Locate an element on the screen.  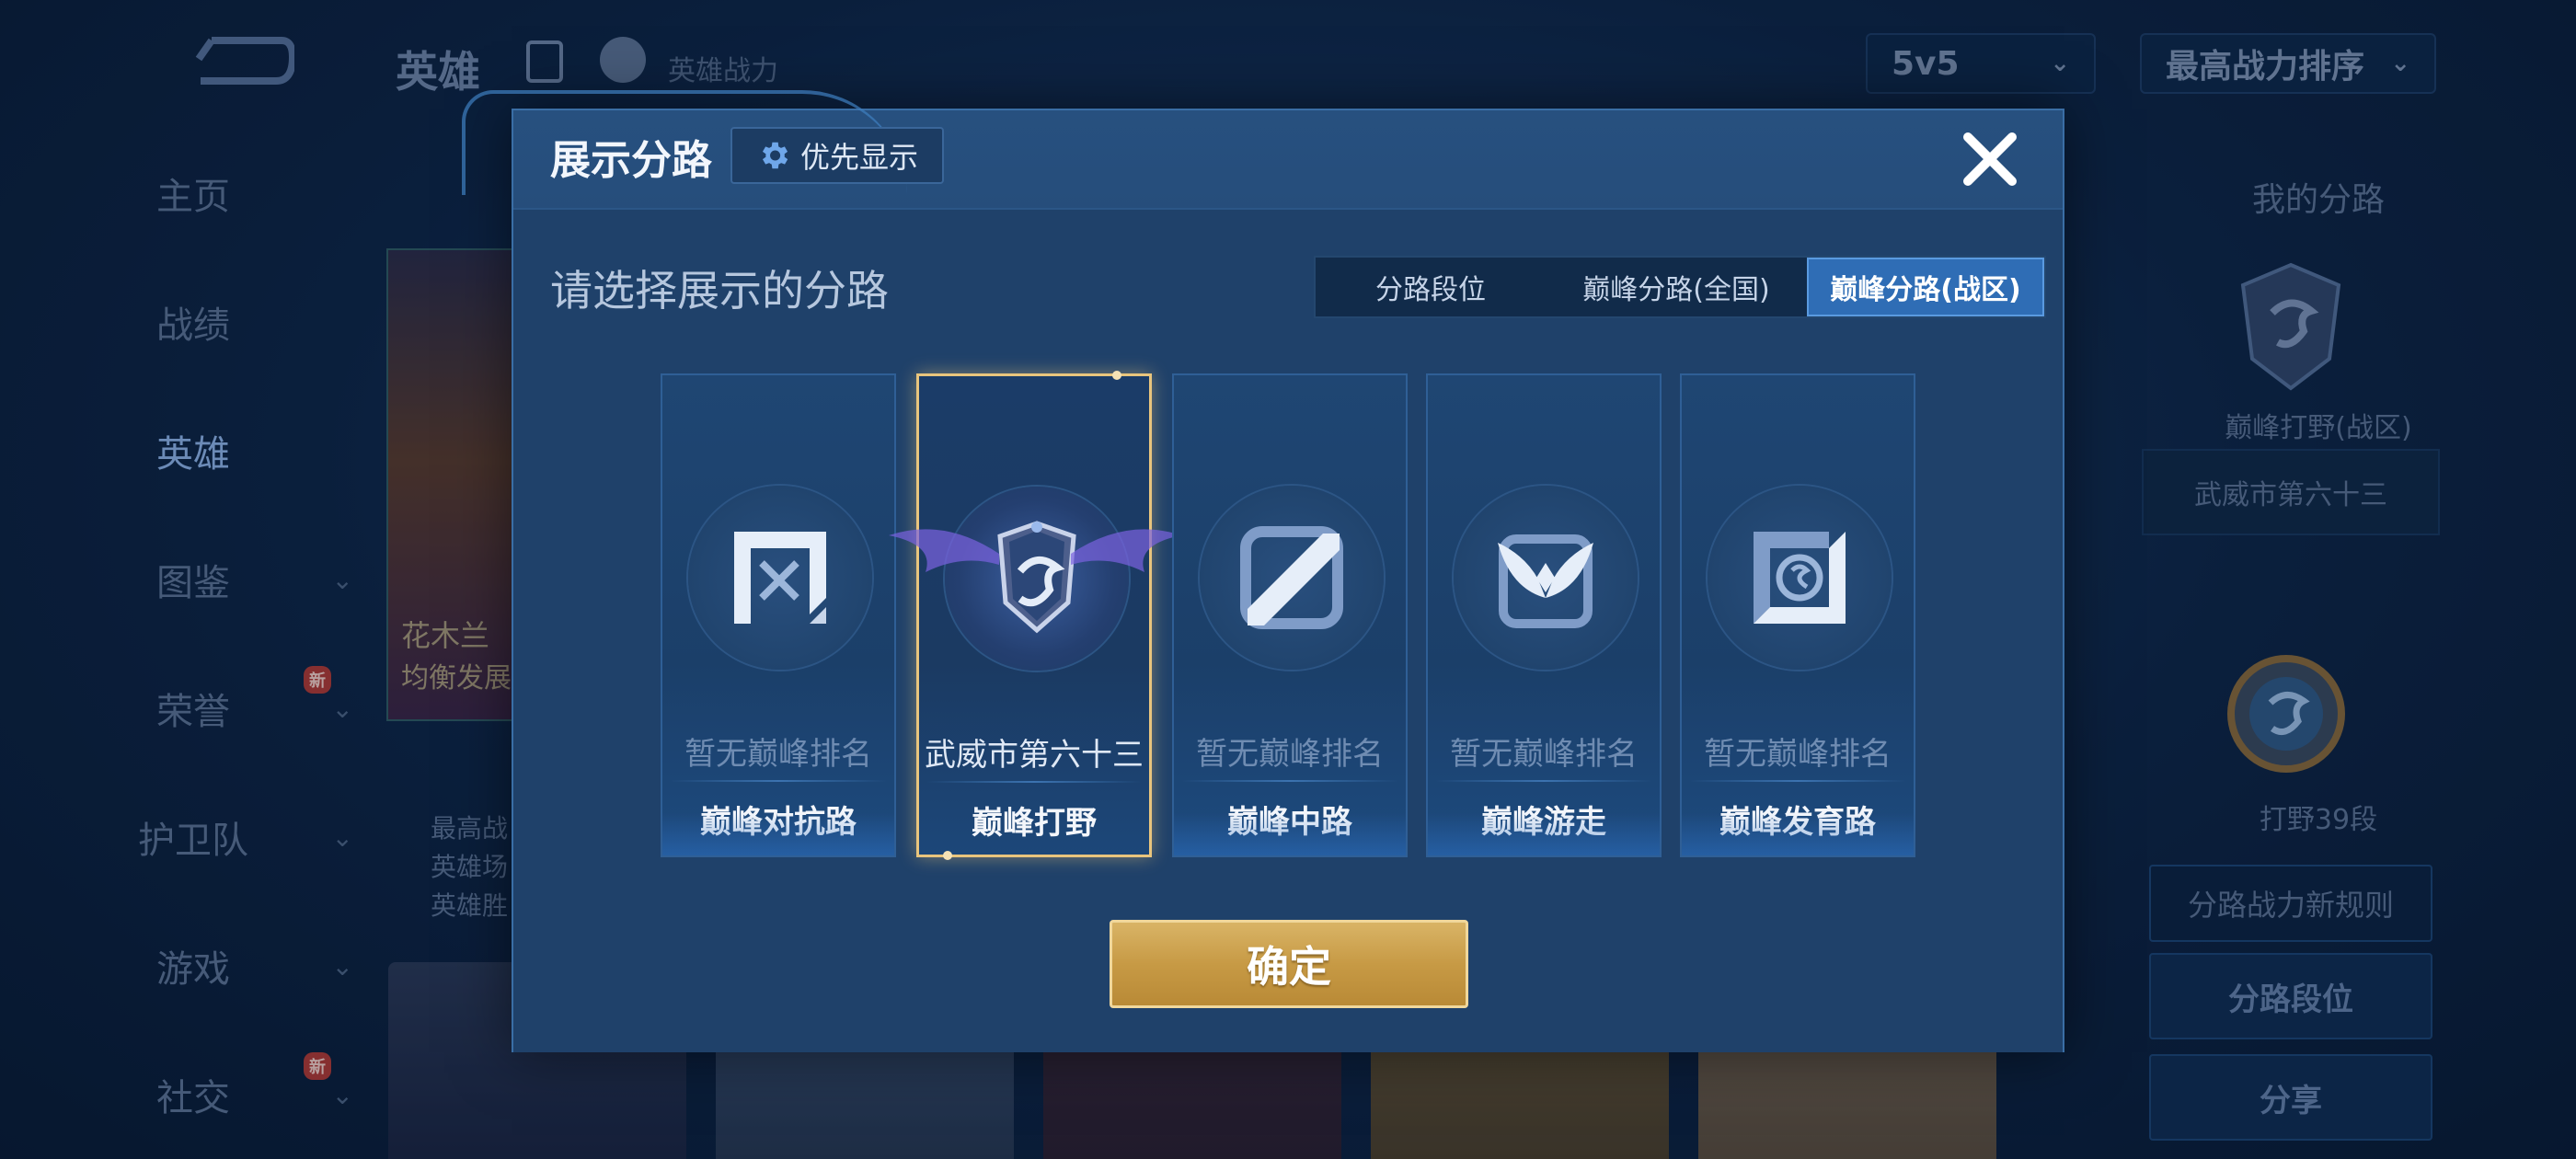
lane-type-tabs: 分路段位 巅峰分路(全国) 巅峰分路(战区) is located at coordinates (1680, 287).